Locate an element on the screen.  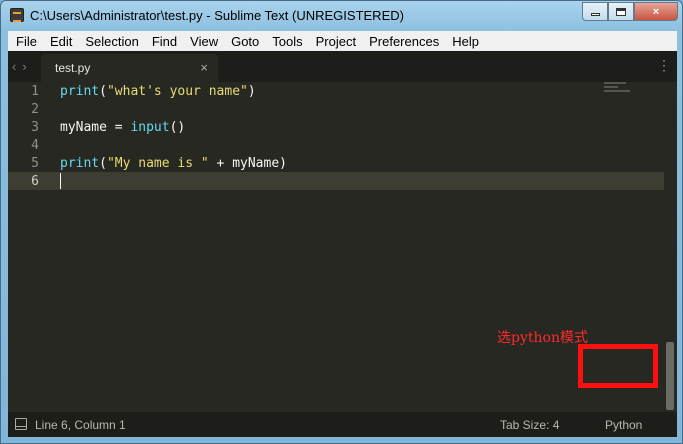
code-line: print("My name is " + myName) is located at coordinates (173, 164).